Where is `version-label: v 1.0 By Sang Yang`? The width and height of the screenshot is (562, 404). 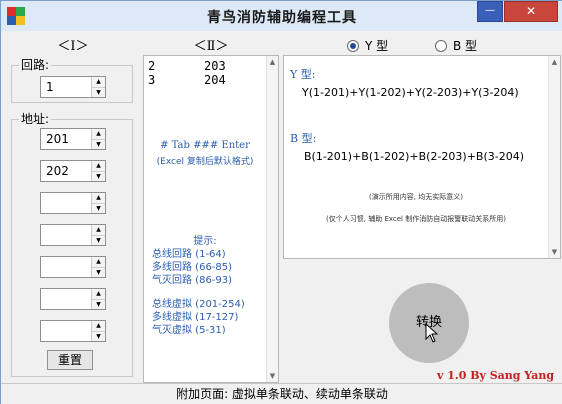
version-label: v 1.0 By Sang Yang is located at coordinates (496, 375).